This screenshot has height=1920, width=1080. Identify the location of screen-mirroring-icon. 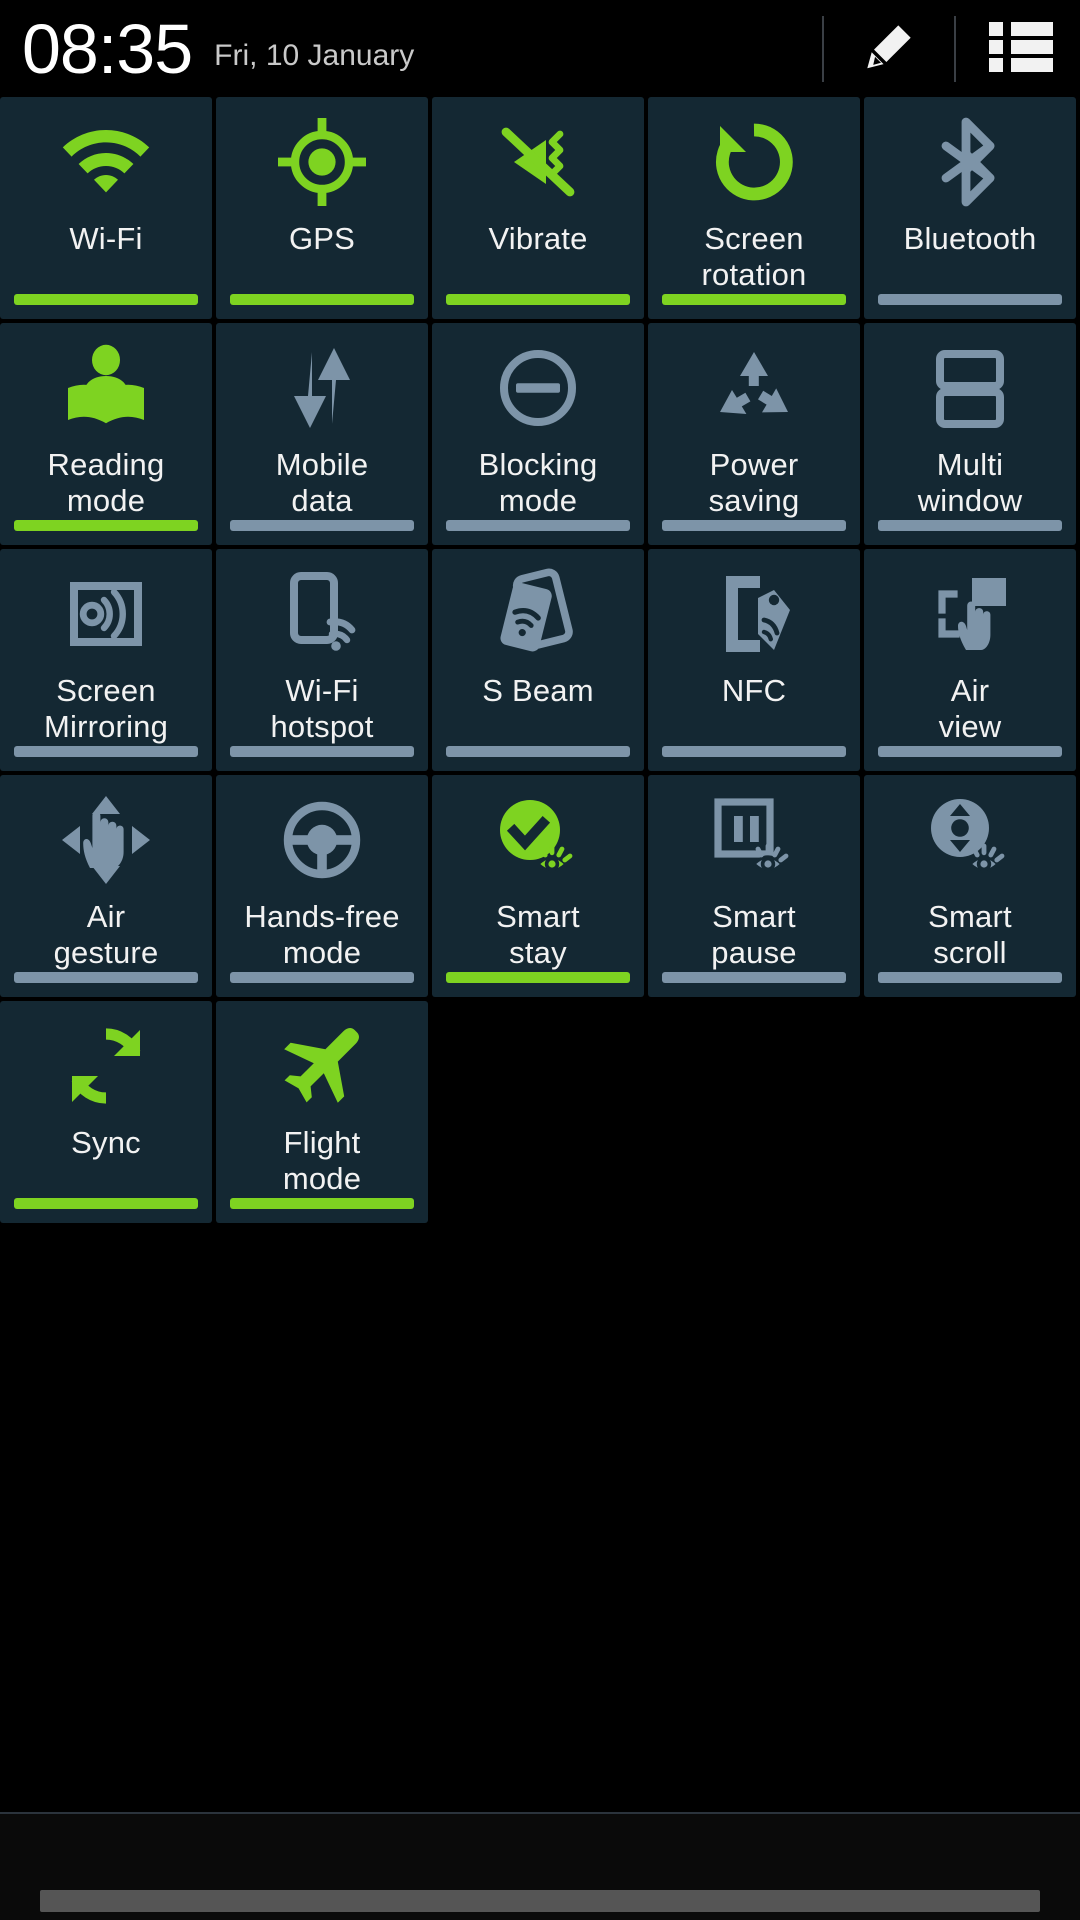
(106, 614).